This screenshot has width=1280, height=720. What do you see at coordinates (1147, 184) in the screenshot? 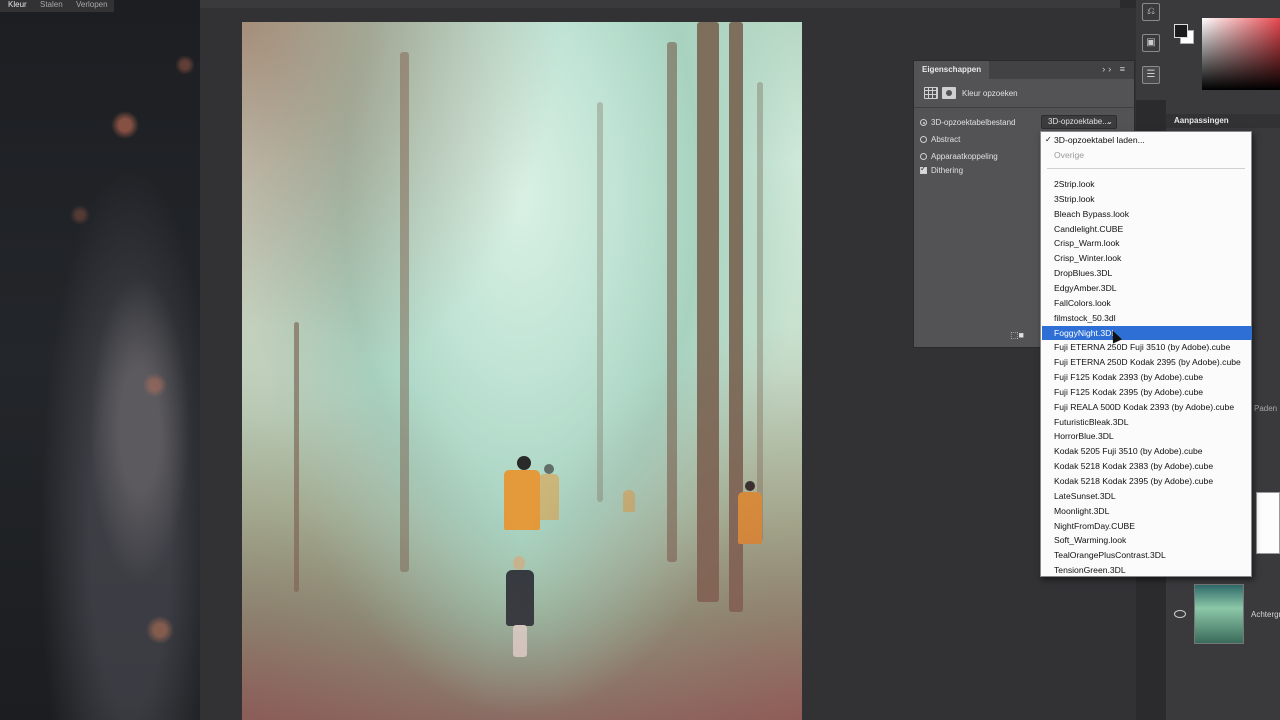
I see `menu-item-lut: 2Strip.look` at bounding box center [1147, 184].